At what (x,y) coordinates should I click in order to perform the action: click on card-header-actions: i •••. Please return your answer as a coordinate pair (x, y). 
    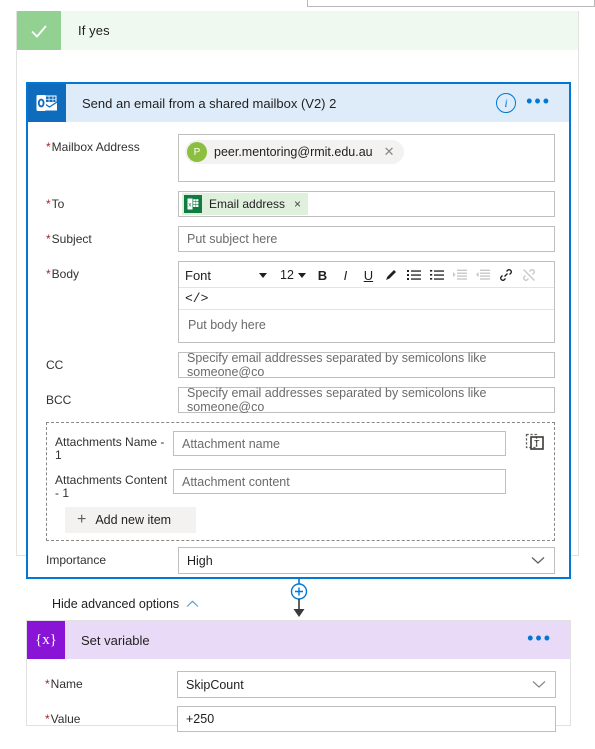
    Looking at the image, I should click on (532, 103).